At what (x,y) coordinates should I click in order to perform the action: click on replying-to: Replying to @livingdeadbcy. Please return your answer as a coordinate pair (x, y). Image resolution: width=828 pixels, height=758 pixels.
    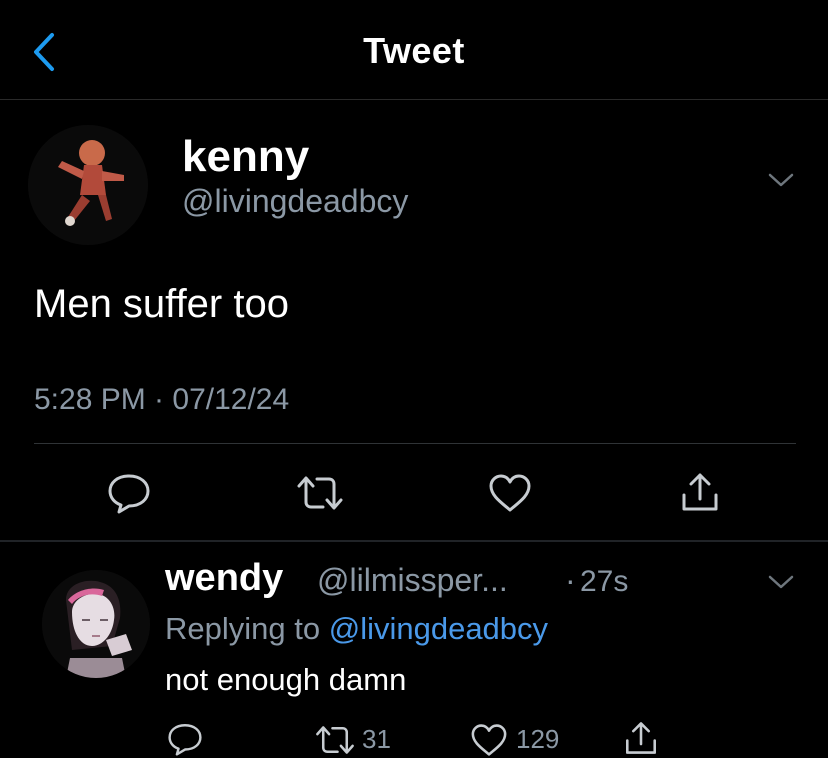
    Looking at the image, I should click on (356, 629).